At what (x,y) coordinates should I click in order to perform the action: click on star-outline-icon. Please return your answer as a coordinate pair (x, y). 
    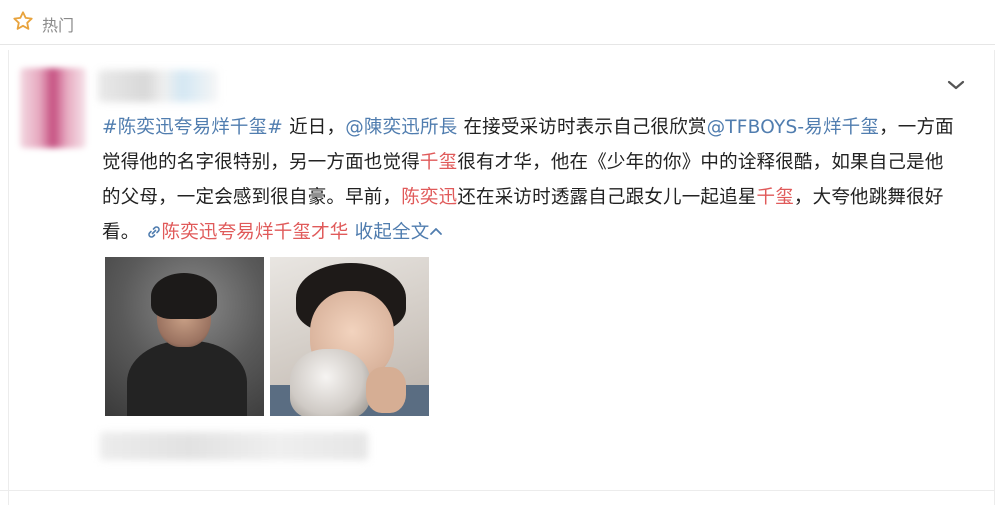
    Looking at the image, I should click on (23, 21).